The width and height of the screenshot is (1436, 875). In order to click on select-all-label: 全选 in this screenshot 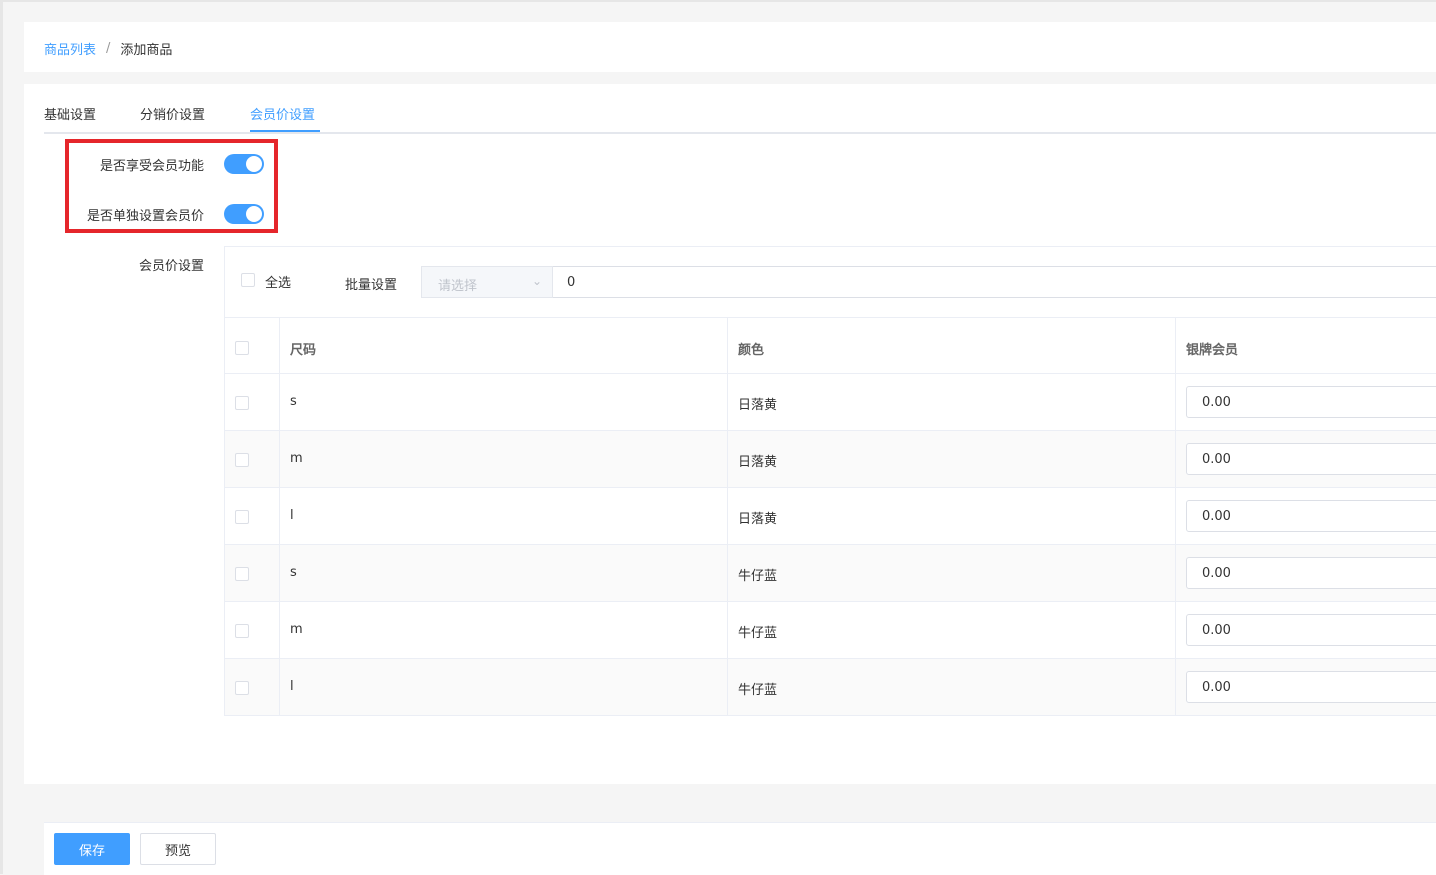, I will do `click(278, 283)`.